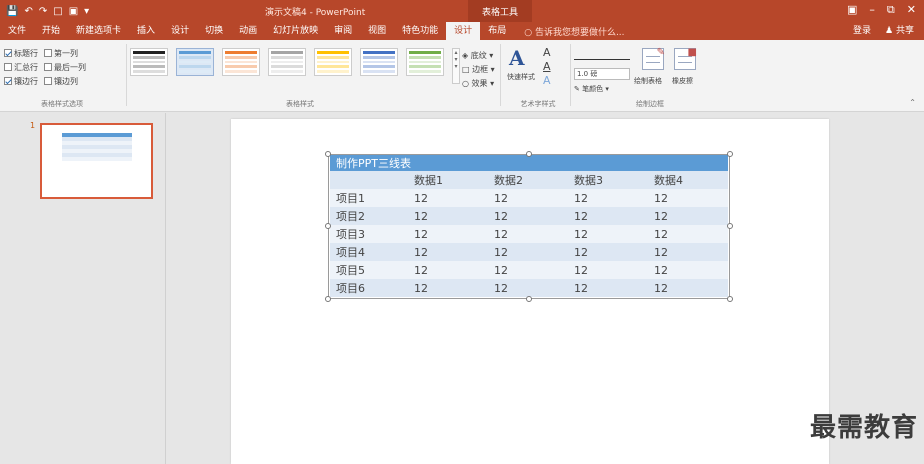 This screenshot has width=924, height=464. What do you see at coordinates (497, 31) in the screenshot?
I see `tab-table-layout: 布局` at bounding box center [497, 31].